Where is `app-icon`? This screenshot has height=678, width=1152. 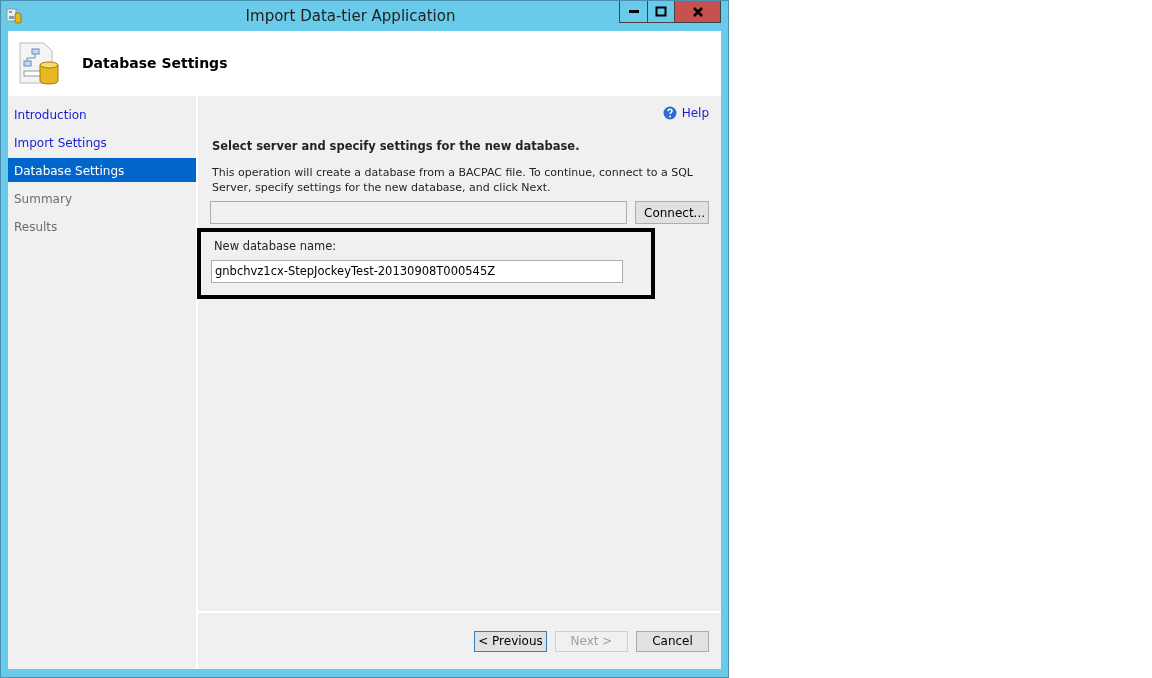
app-icon is located at coordinates (14, 16).